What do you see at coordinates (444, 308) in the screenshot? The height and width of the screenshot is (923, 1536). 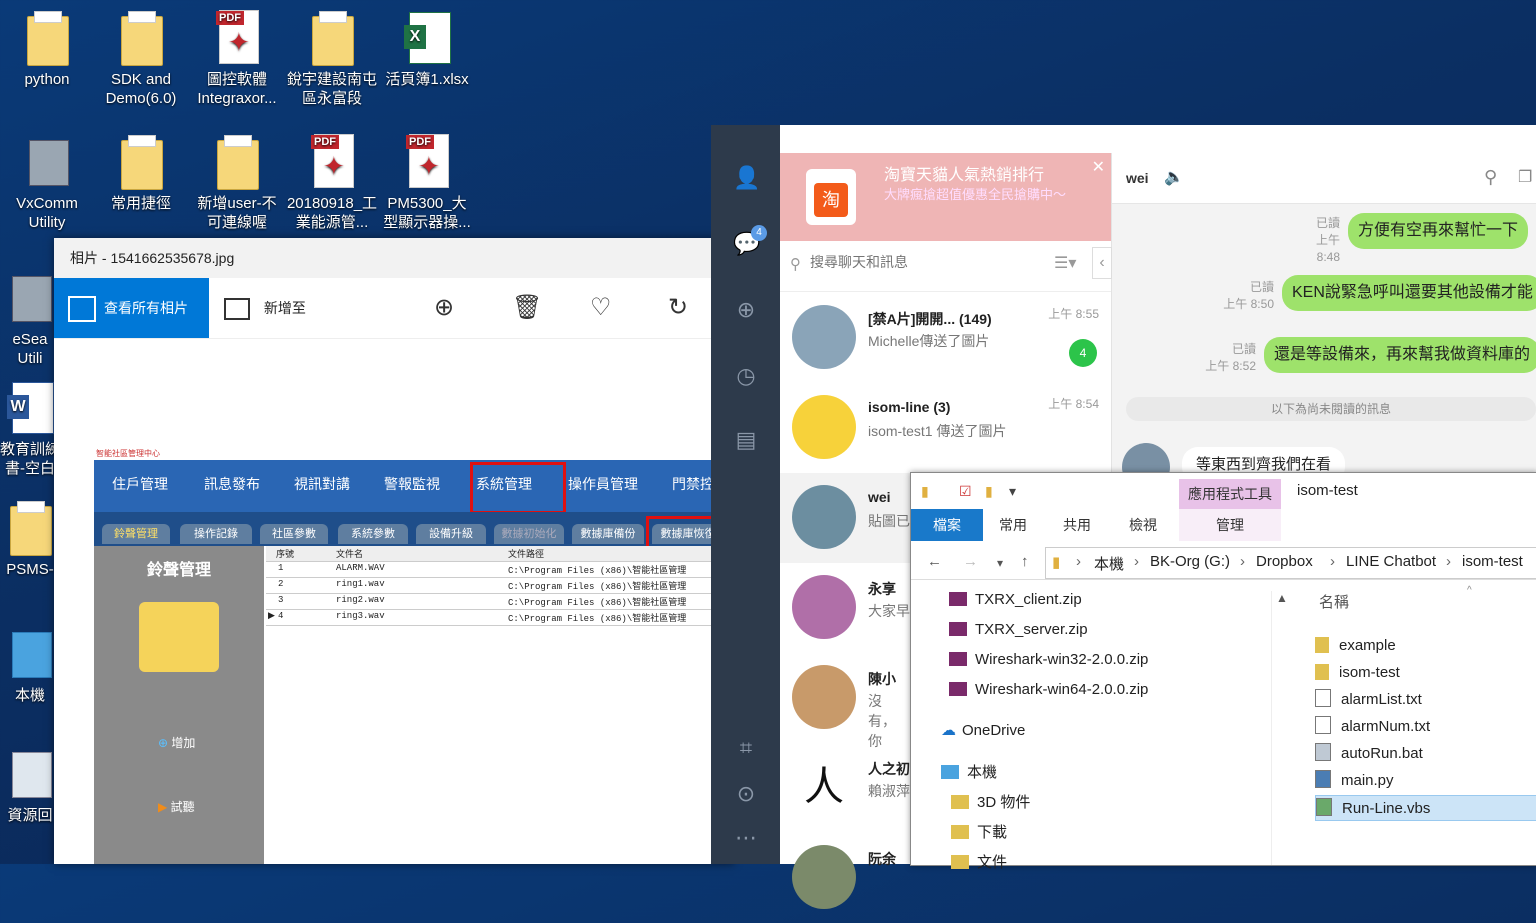 I see `zoom-in-icon: ⊕` at bounding box center [444, 308].